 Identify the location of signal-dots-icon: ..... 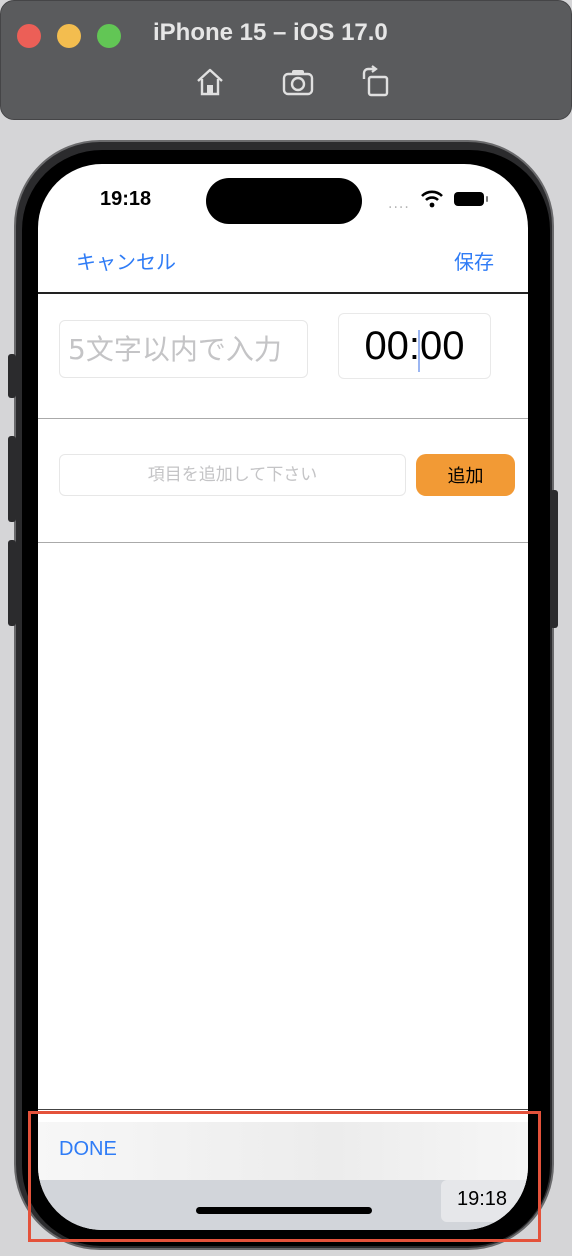
(399, 204).